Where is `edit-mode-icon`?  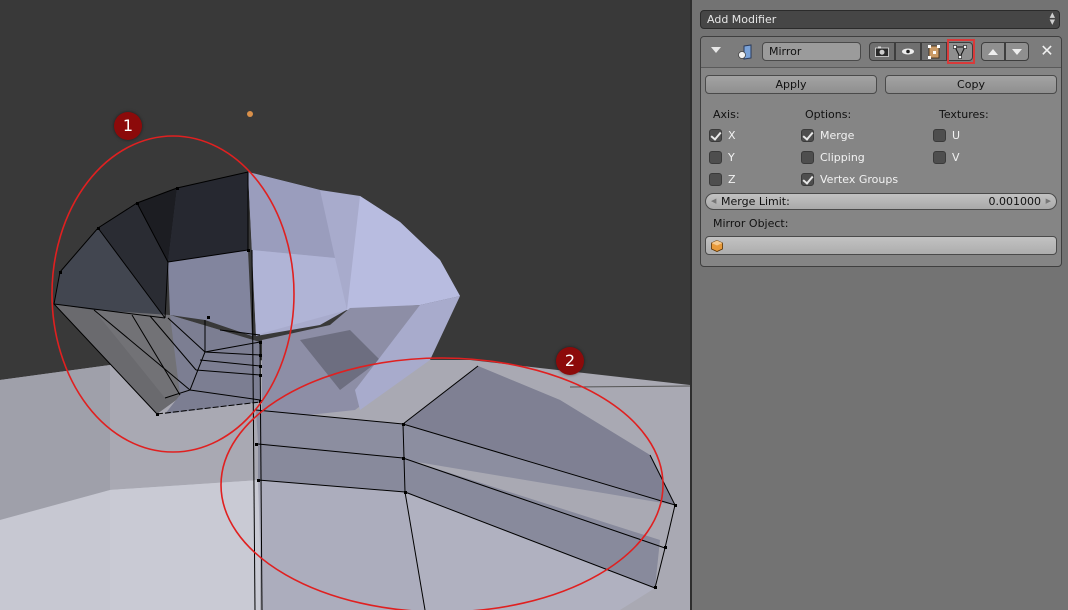 edit-mode-icon is located at coordinates (934, 51).